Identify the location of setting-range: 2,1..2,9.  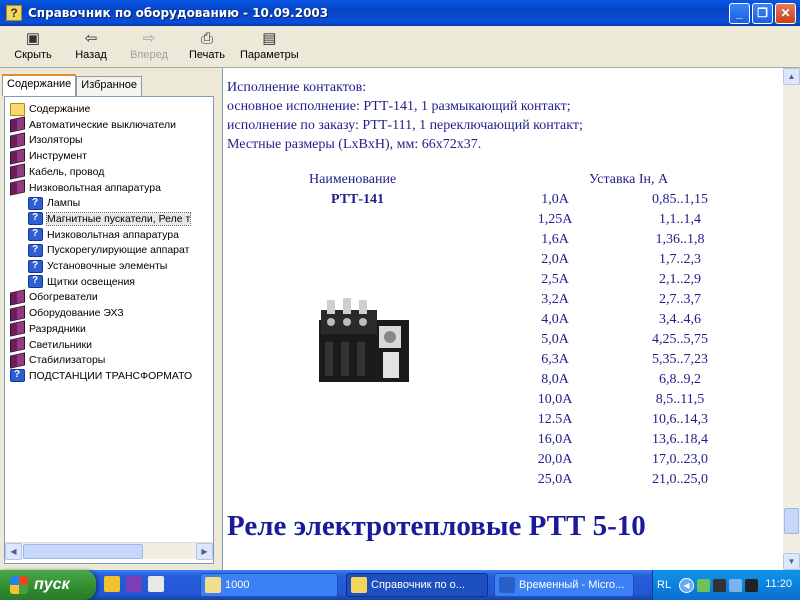
(680, 279).